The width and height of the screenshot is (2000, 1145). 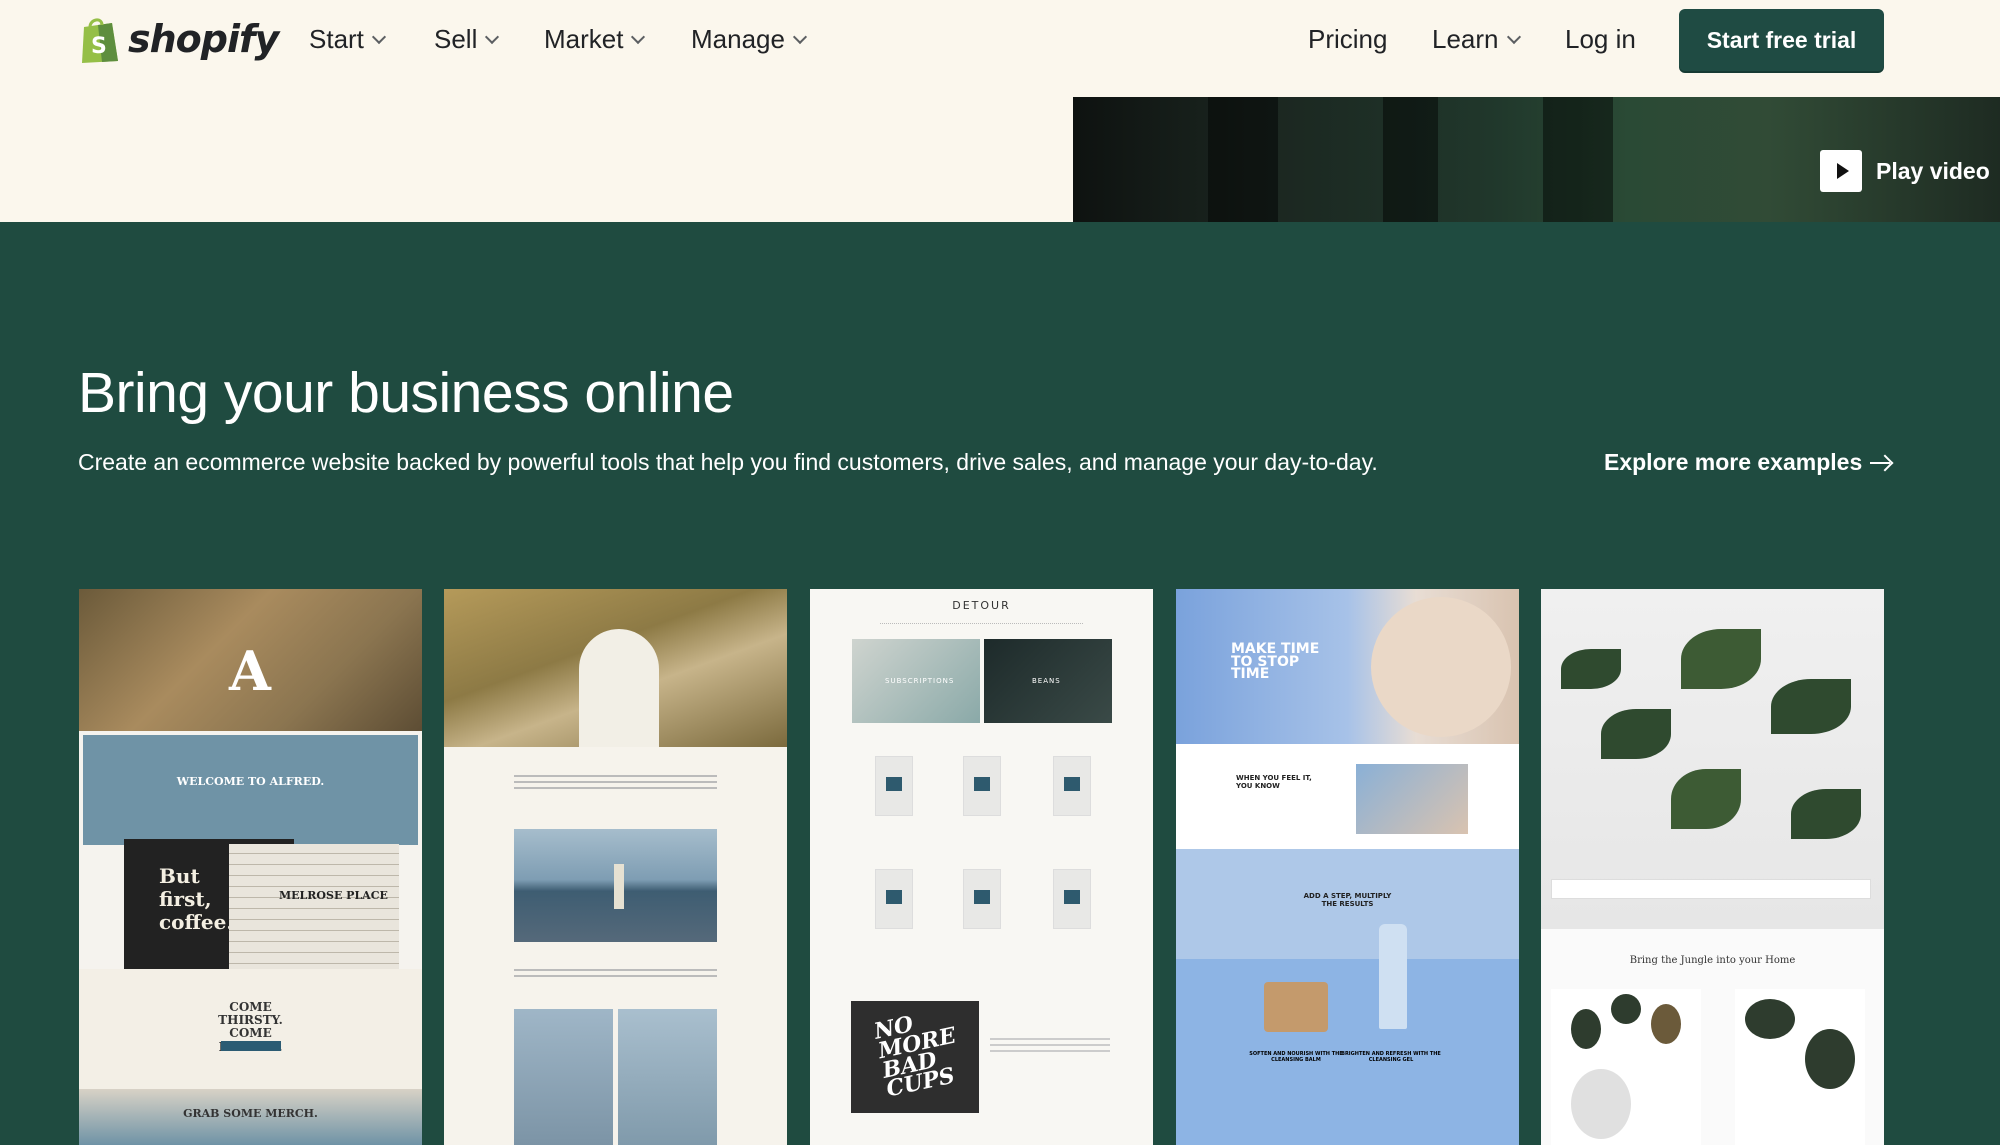 I want to click on skincare-gel-tube, so click(x=1393, y=976).